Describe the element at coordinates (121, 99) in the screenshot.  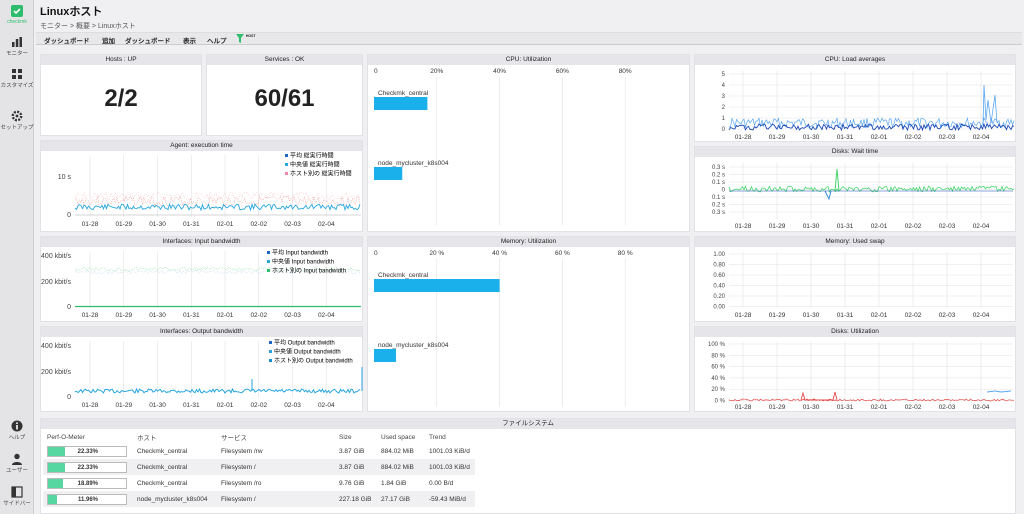
I see `hosts-up-count: 2/2` at that location.